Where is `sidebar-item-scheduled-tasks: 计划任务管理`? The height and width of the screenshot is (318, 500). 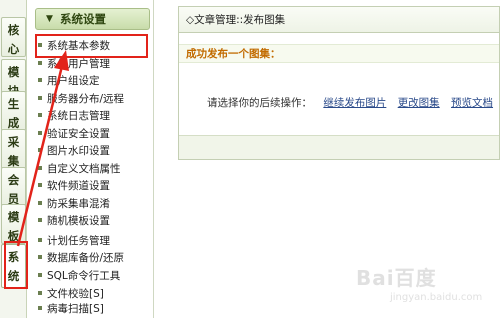 sidebar-item-scheduled-tasks: 计划任务管理 is located at coordinates (92, 241).